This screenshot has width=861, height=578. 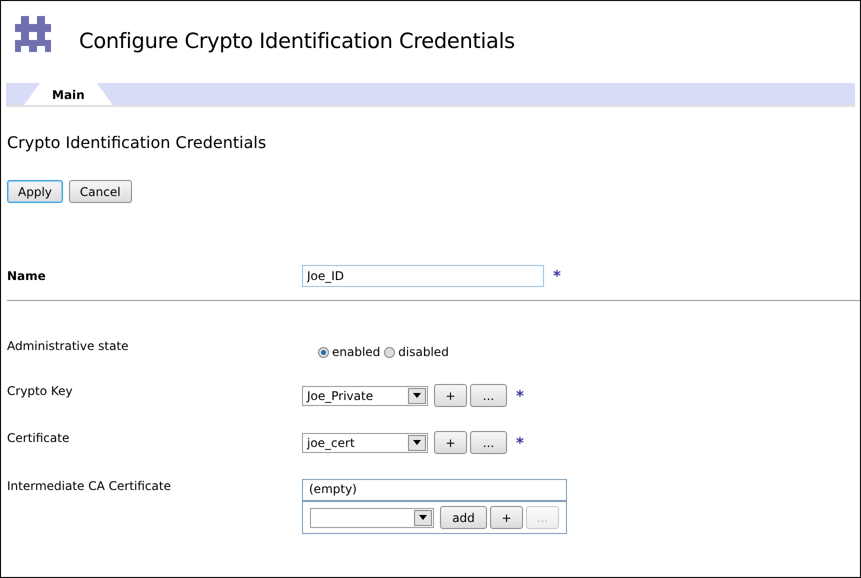 What do you see at coordinates (463, 517) in the screenshot?
I see `row-button: add` at bounding box center [463, 517].